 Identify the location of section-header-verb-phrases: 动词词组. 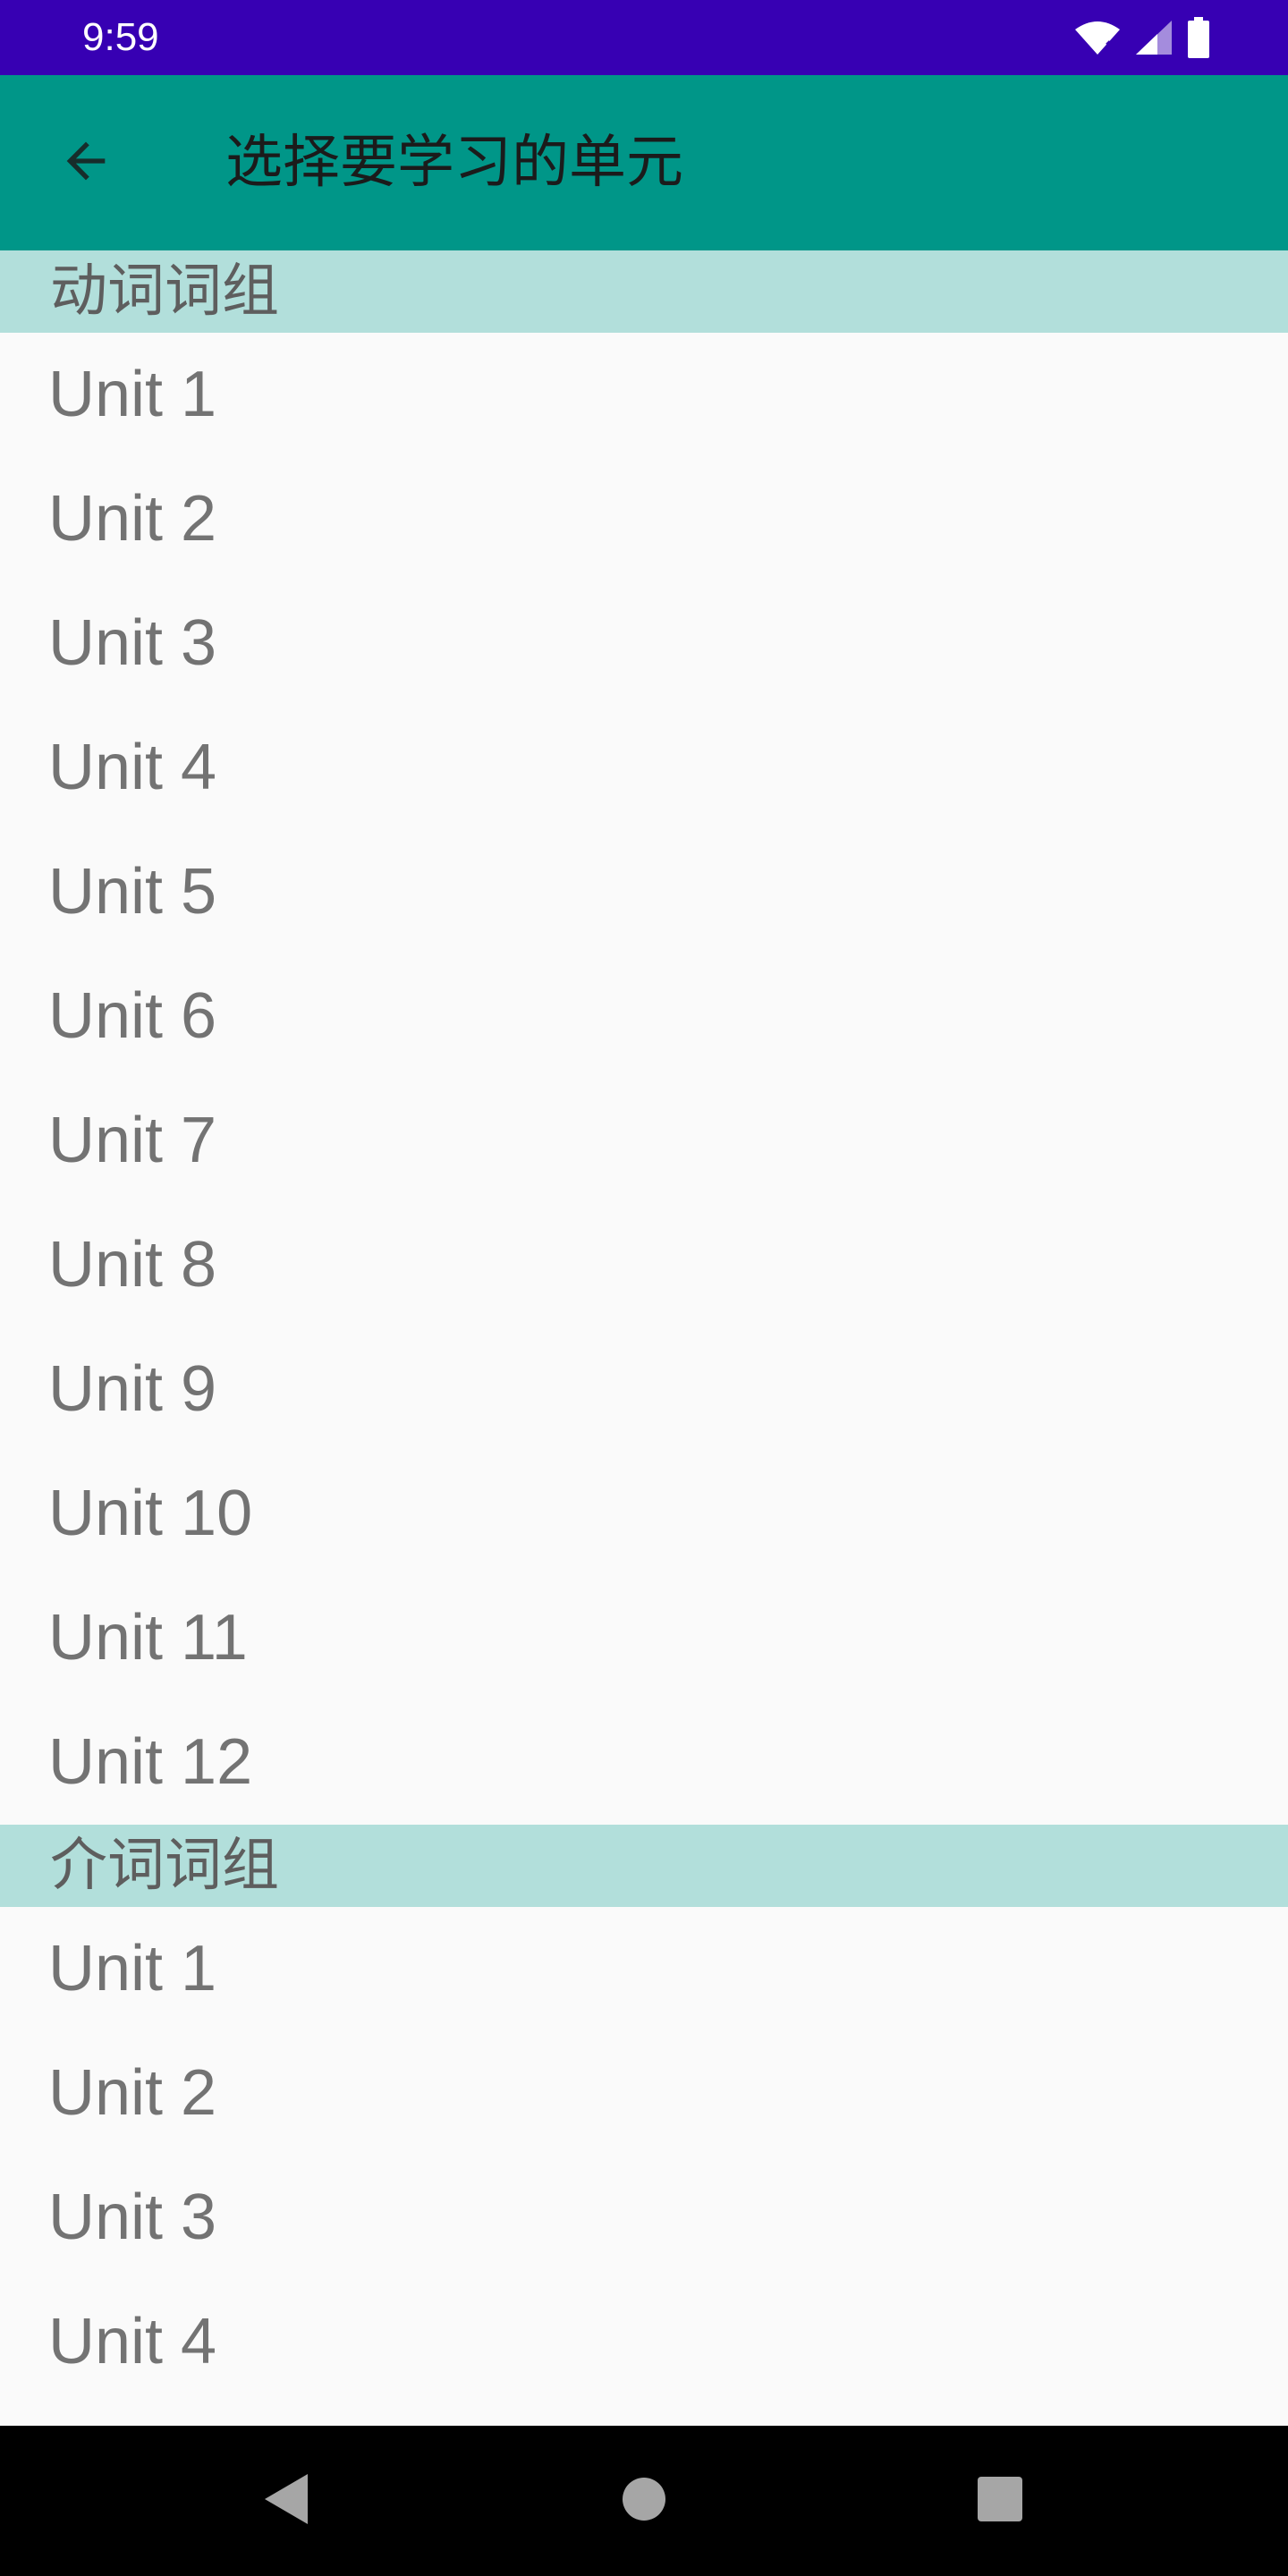
(644, 291).